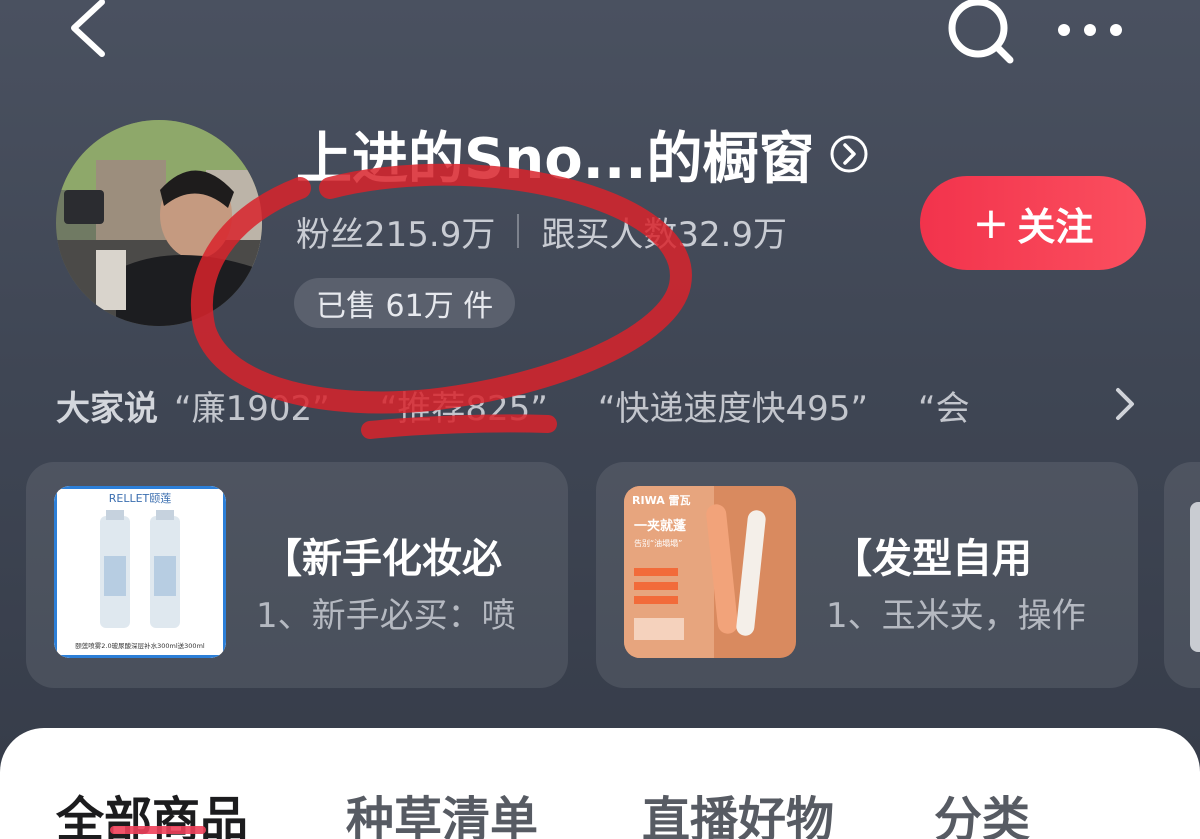 Image resolution: width=1200 pixels, height=839 pixels. What do you see at coordinates (107, 408) in the screenshot?
I see `reviews-label: 大家说` at bounding box center [107, 408].